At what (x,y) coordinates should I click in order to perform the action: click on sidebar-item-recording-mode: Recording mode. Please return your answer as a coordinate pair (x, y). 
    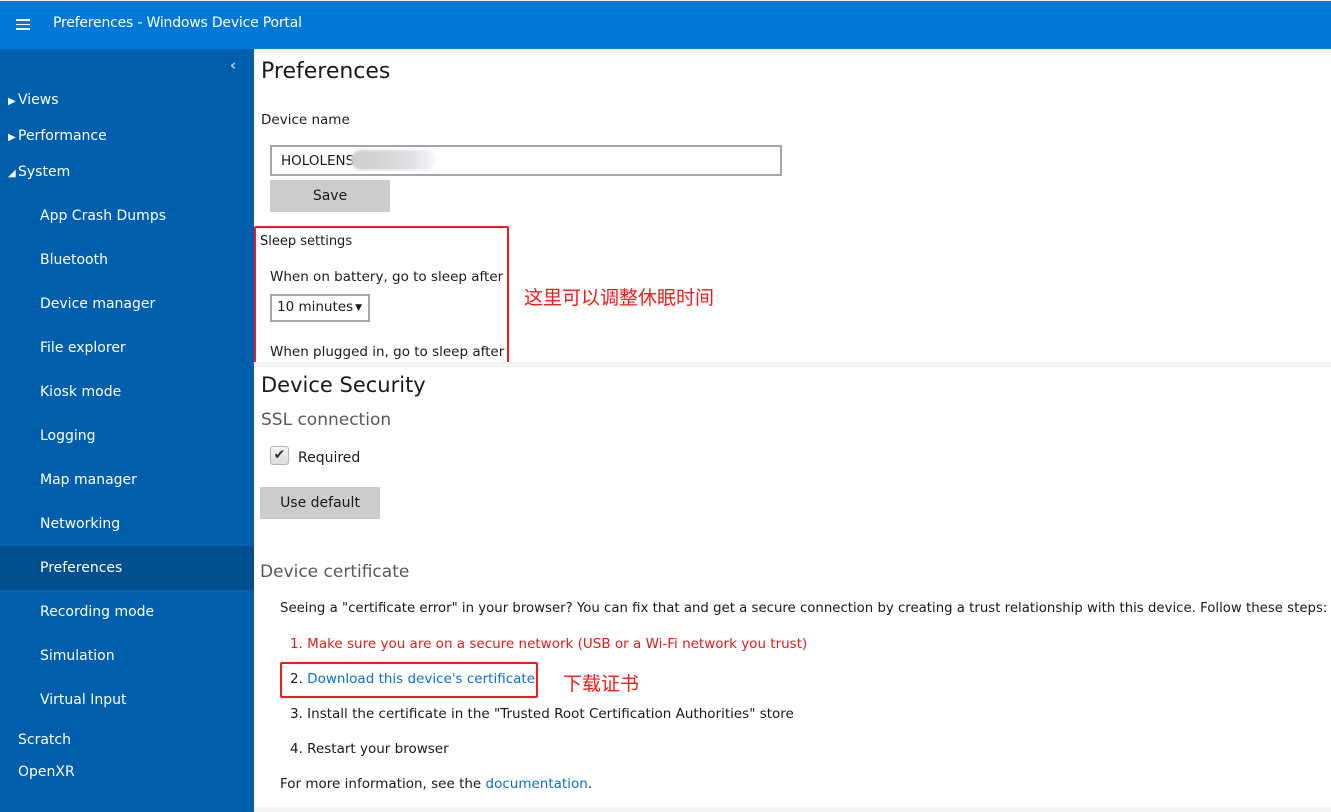
    Looking at the image, I should click on (127, 612).